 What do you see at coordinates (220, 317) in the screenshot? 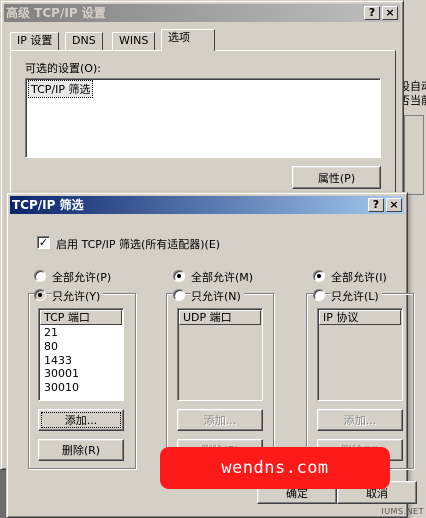
I see `udp-ports-header: UDP 端口` at bounding box center [220, 317].